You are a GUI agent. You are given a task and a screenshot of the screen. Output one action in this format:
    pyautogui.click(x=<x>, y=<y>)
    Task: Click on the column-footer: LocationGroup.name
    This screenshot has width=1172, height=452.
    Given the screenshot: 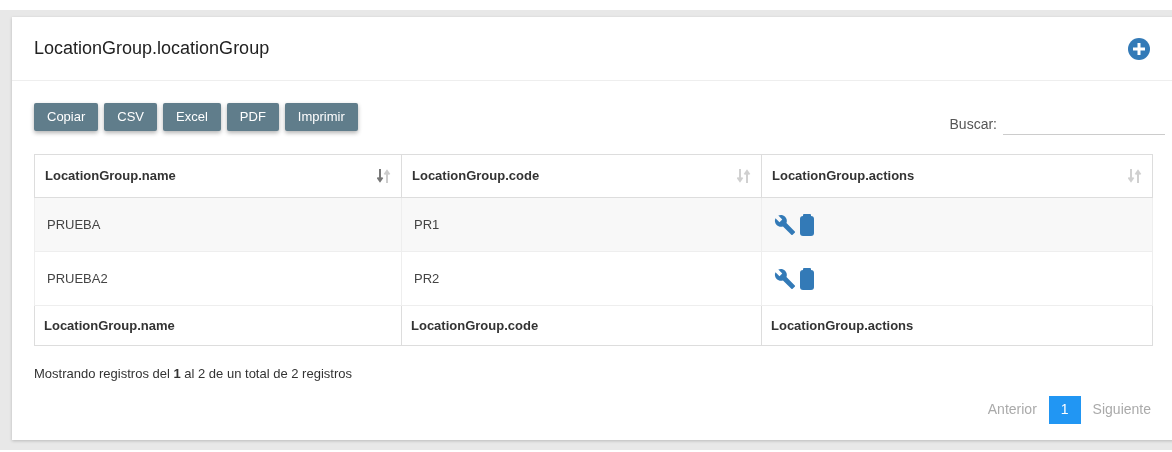 What is the action you would take?
    pyautogui.click(x=218, y=325)
    